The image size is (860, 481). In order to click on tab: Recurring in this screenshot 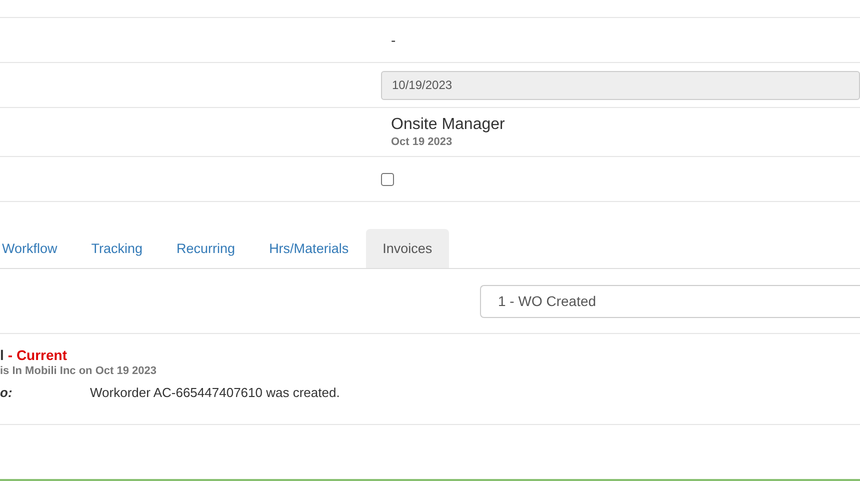, I will do `click(206, 248)`.